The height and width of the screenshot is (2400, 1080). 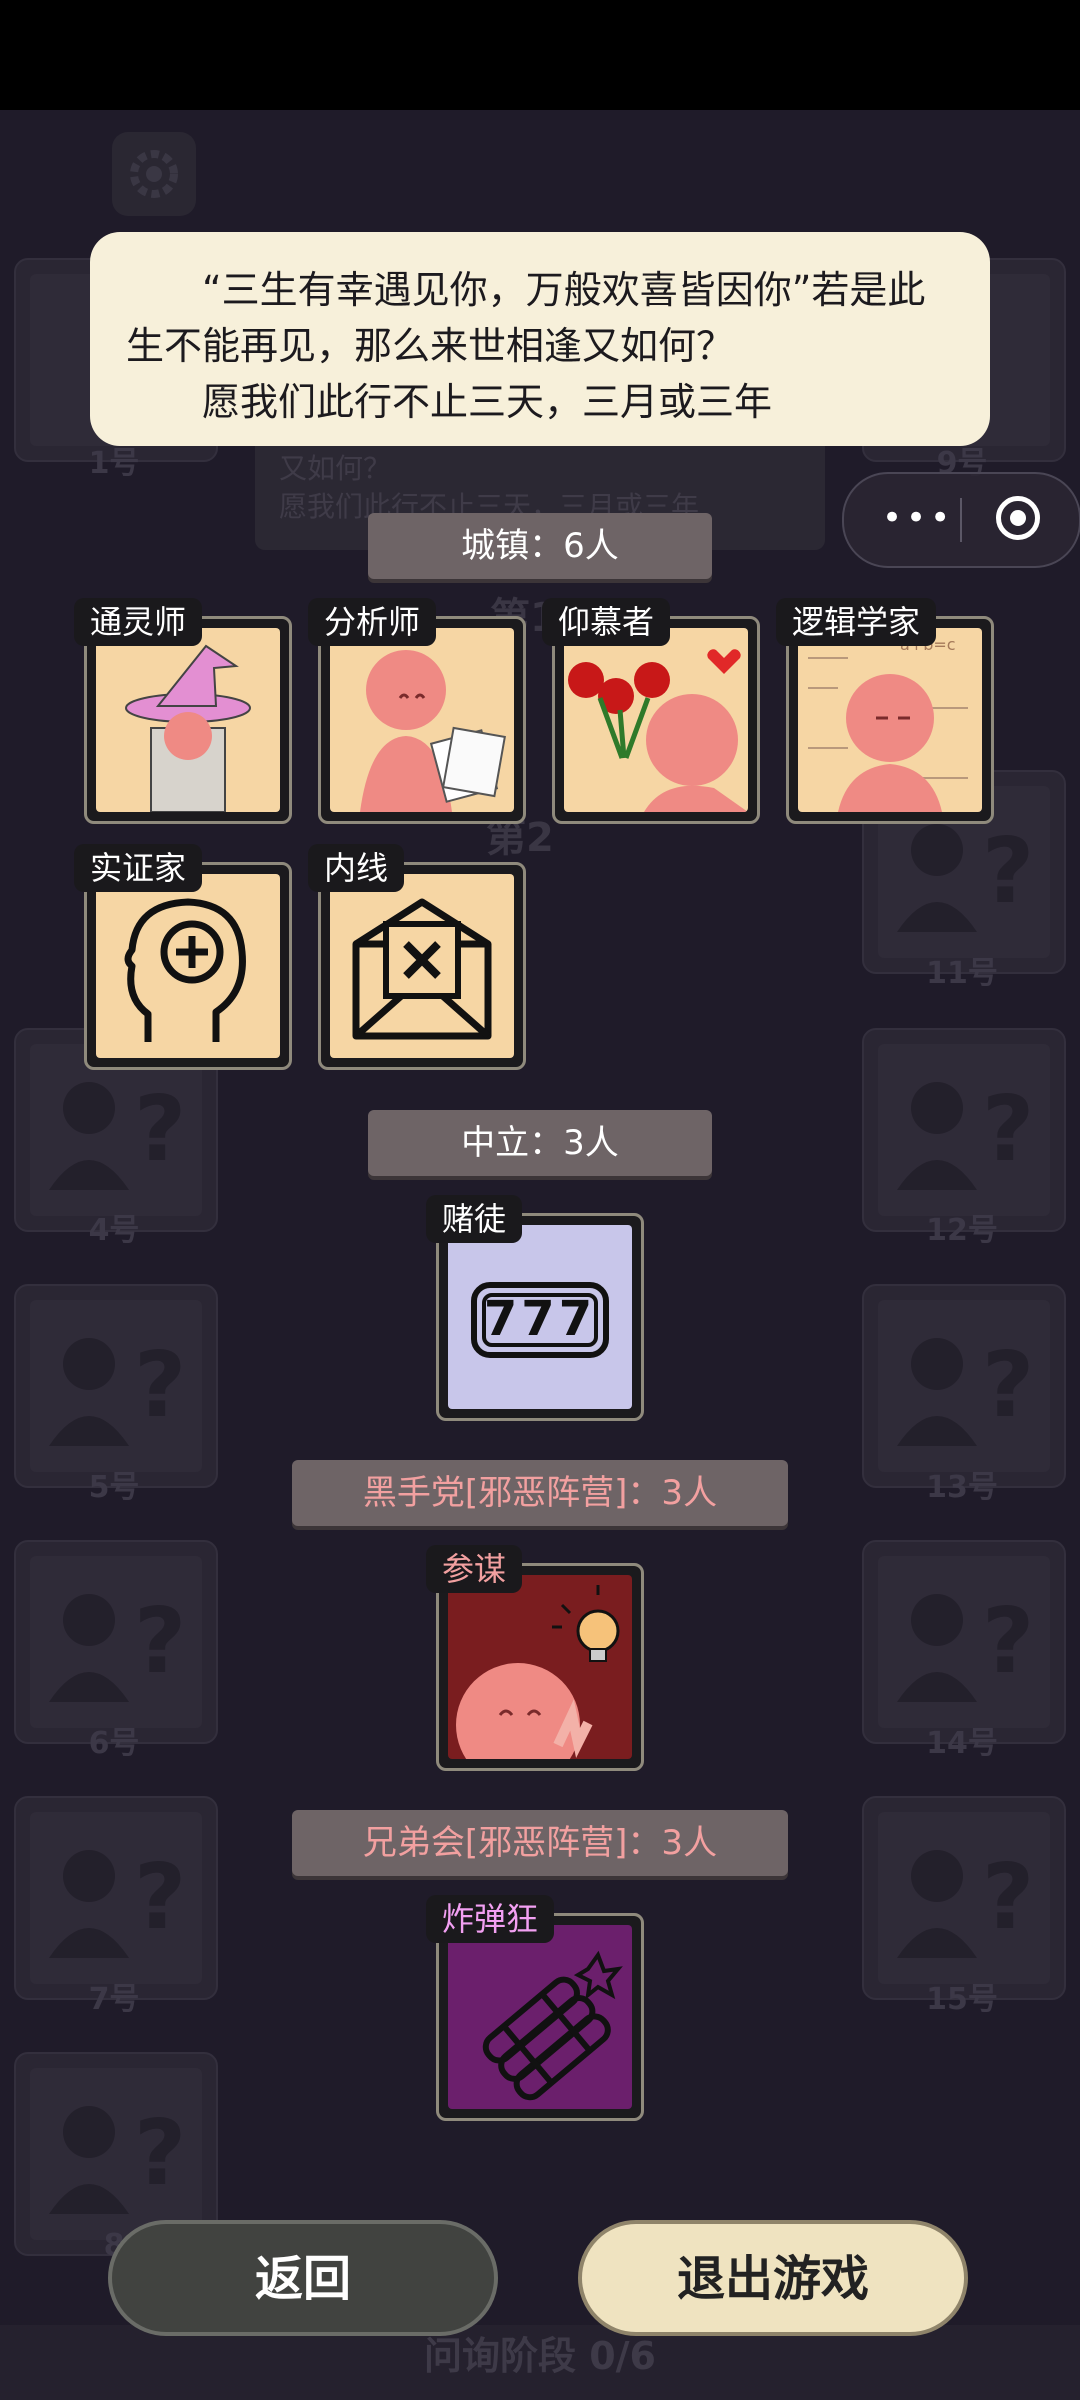 I want to click on role-card-admirer: 仰慕者, so click(x=651, y=711).